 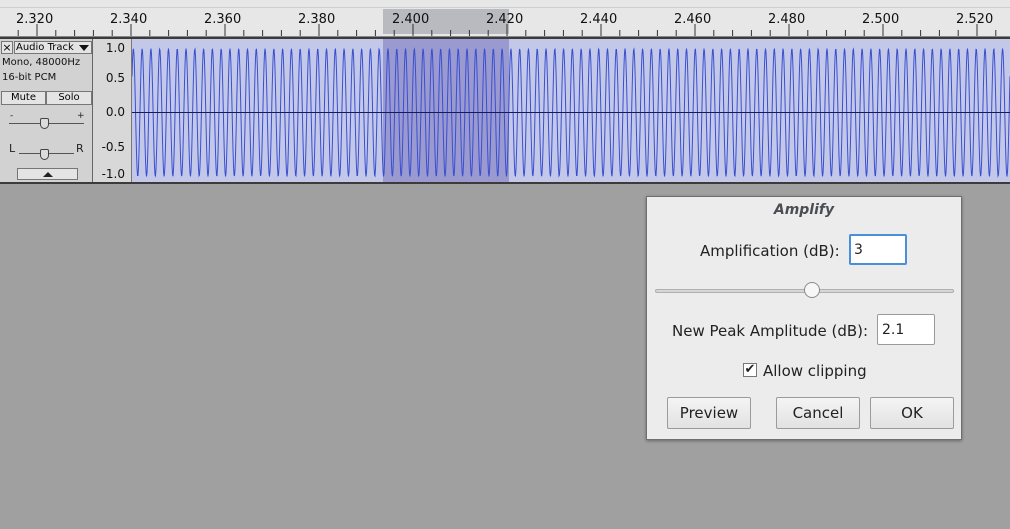 What do you see at coordinates (770, 331) in the screenshot?
I see `new-peak-label: New Peak Amplitude (dB):` at bounding box center [770, 331].